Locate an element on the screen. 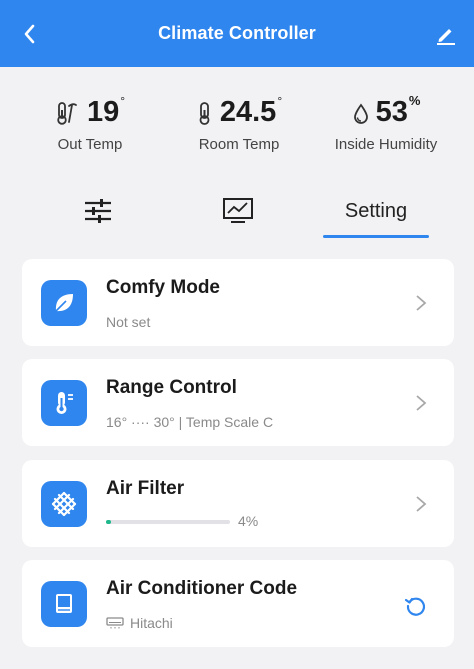  thermometer-icon is located at coordinates (204, 113).